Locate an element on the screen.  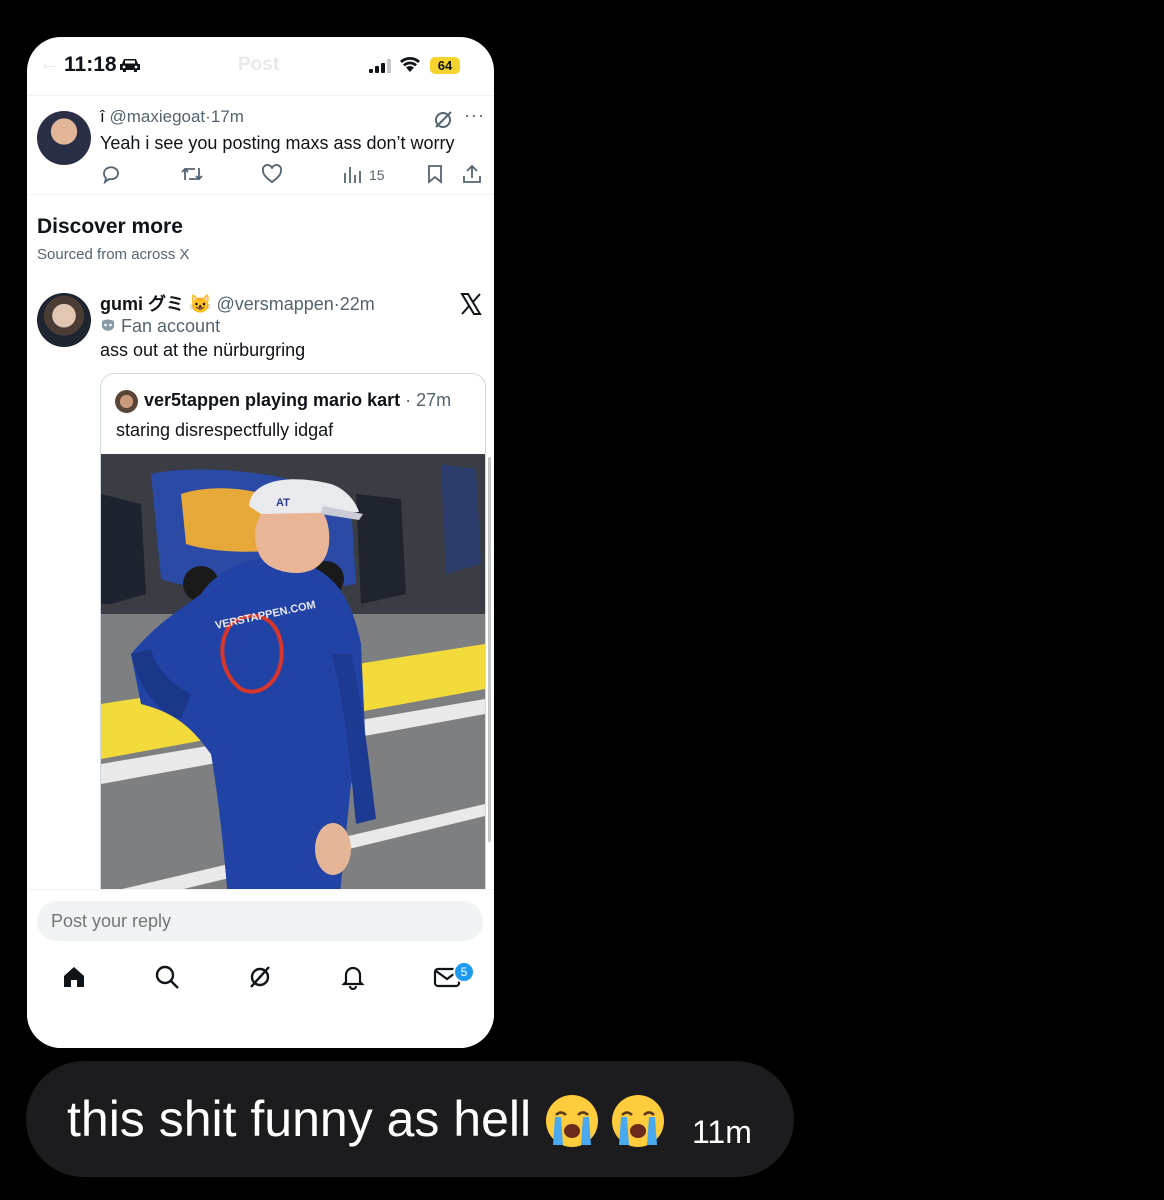
post-photo: AT VERSTAPPEN.COM is located at coordinates (293, 694).